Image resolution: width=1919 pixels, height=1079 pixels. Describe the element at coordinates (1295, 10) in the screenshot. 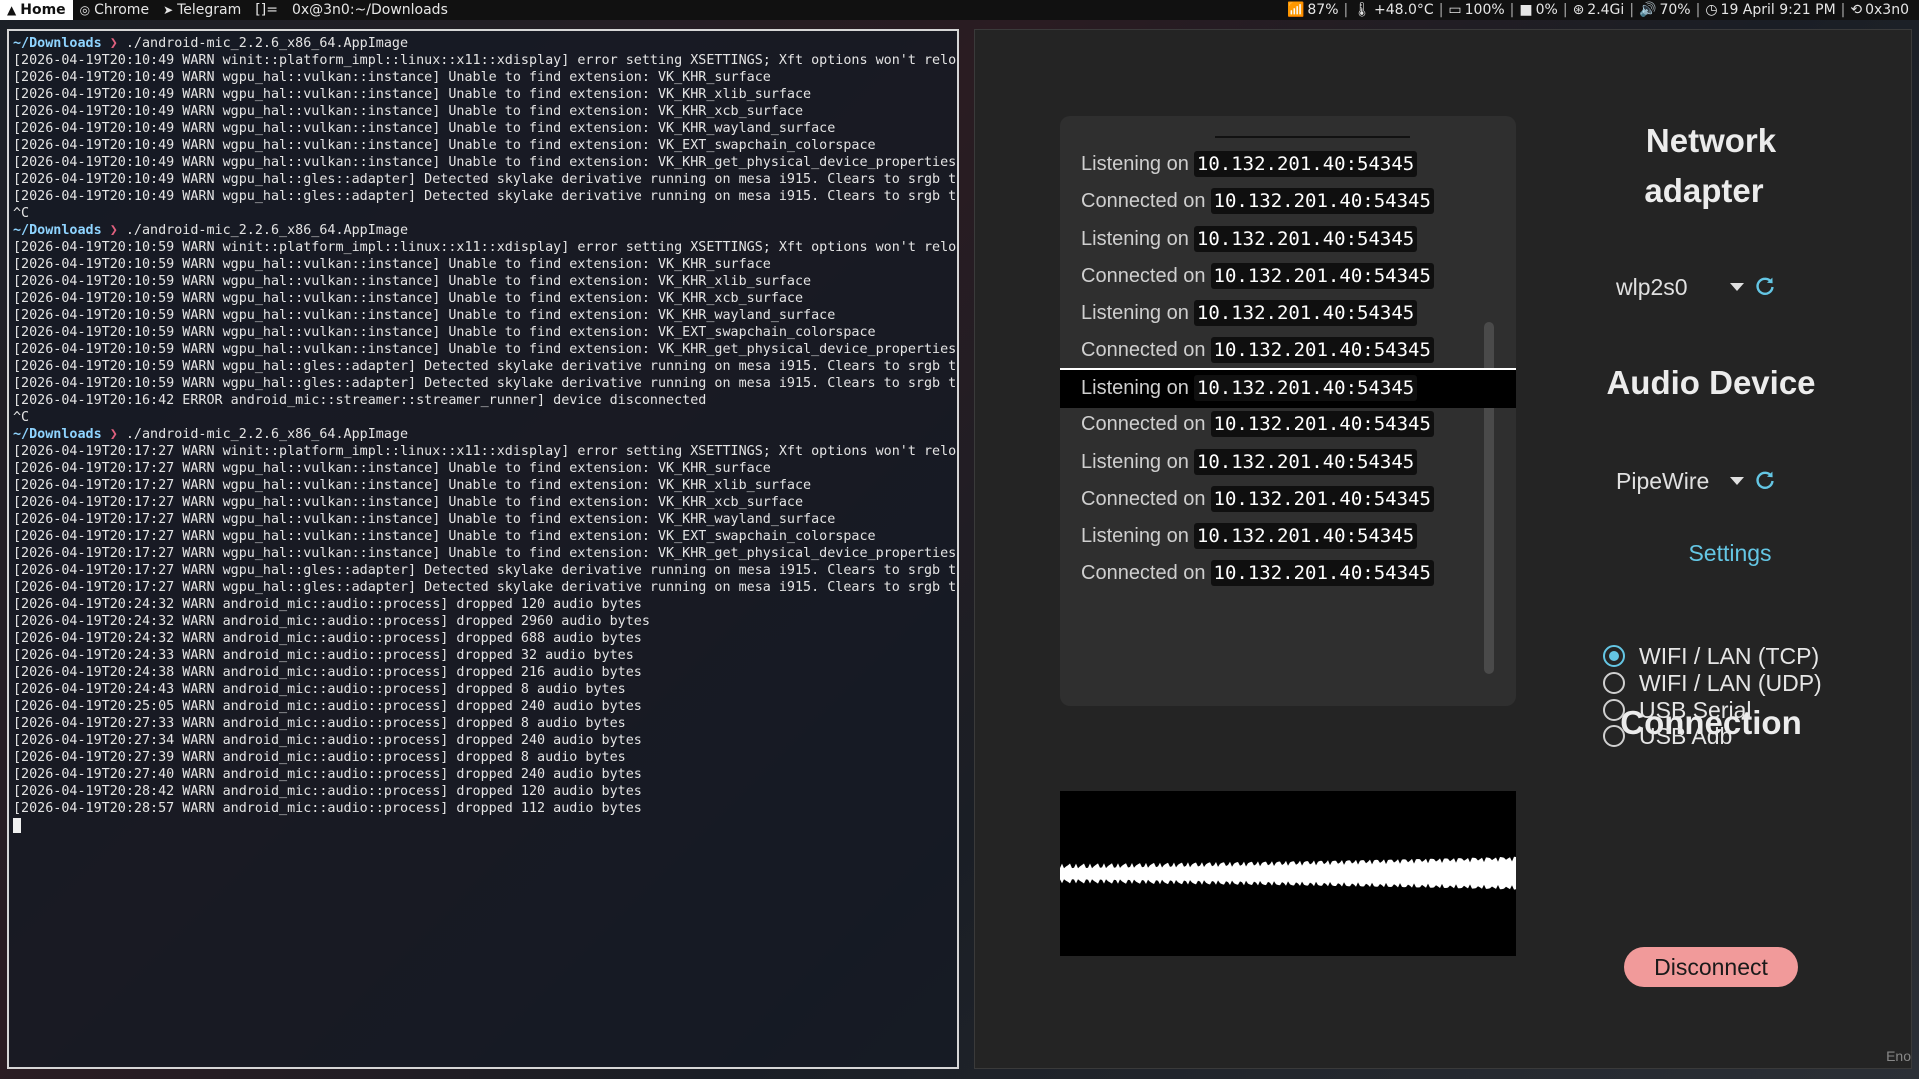

I see `wifi-icon: 📶` at that location.